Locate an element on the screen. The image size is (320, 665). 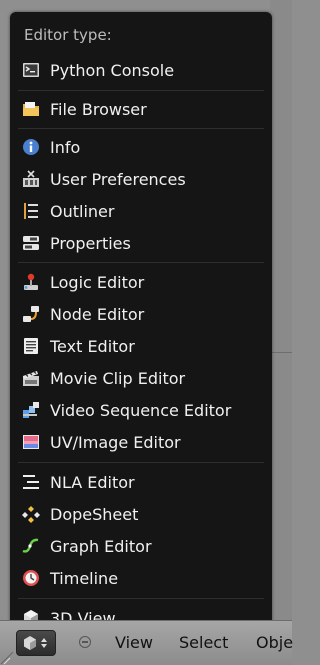
menu-item-graph-editor: Graph Editor is located at coordinates (141, 546).